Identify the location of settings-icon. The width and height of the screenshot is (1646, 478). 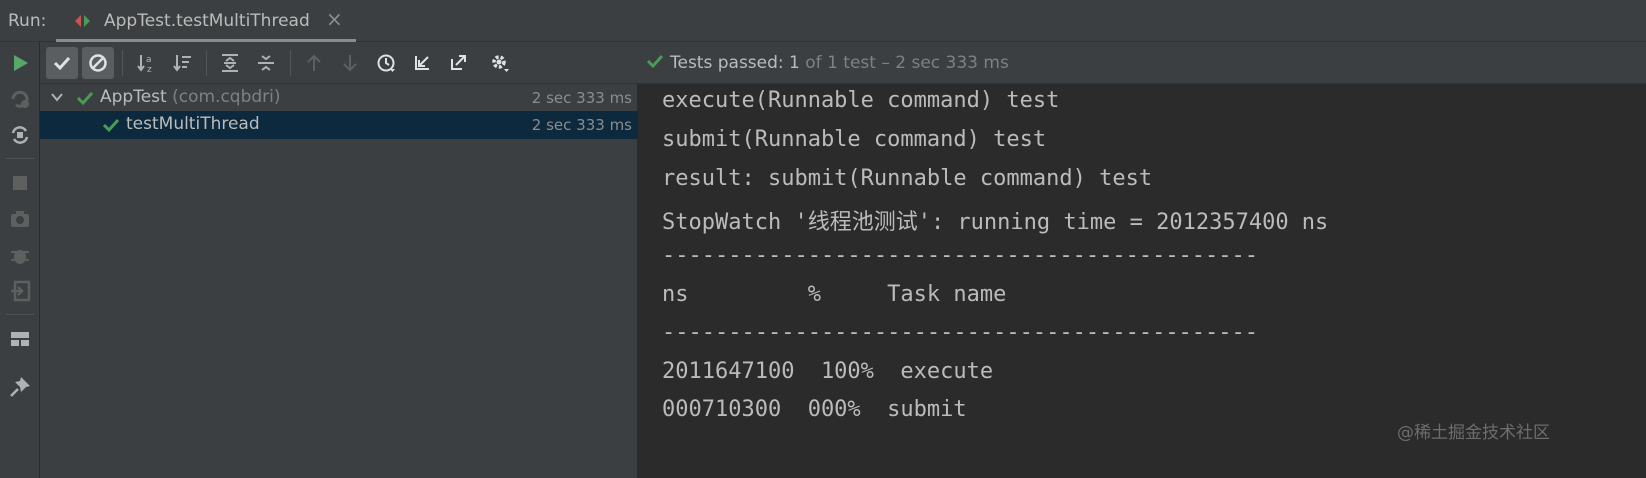
(500, 63).